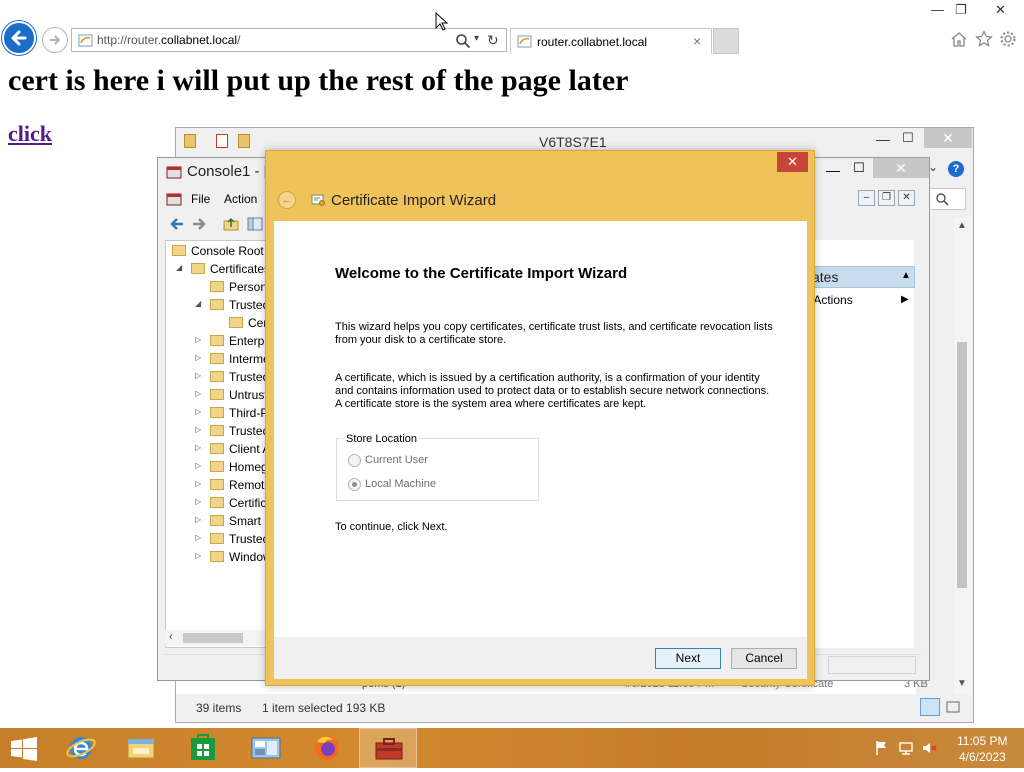  I want to click on menu-file: File, so click(200, 199).